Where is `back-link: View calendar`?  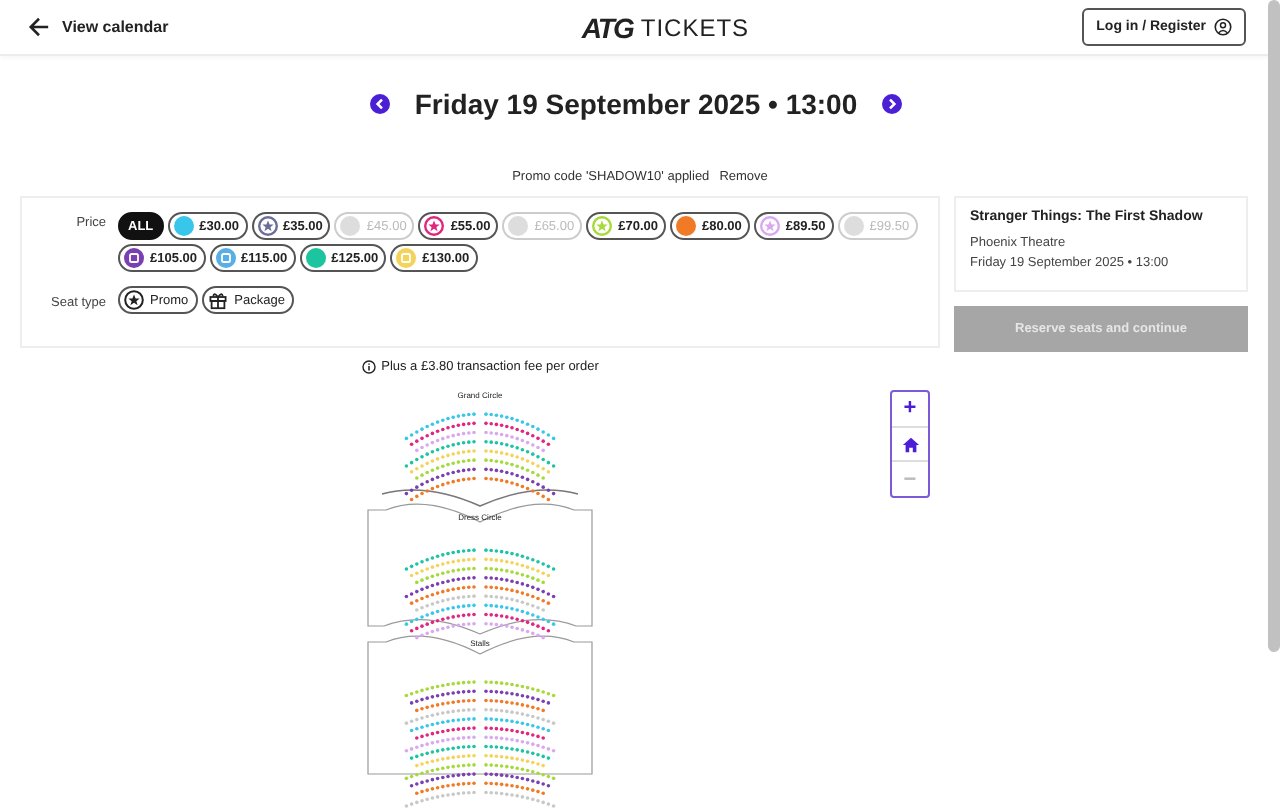 back-link: View calendar is located at coordinates (98, 27).